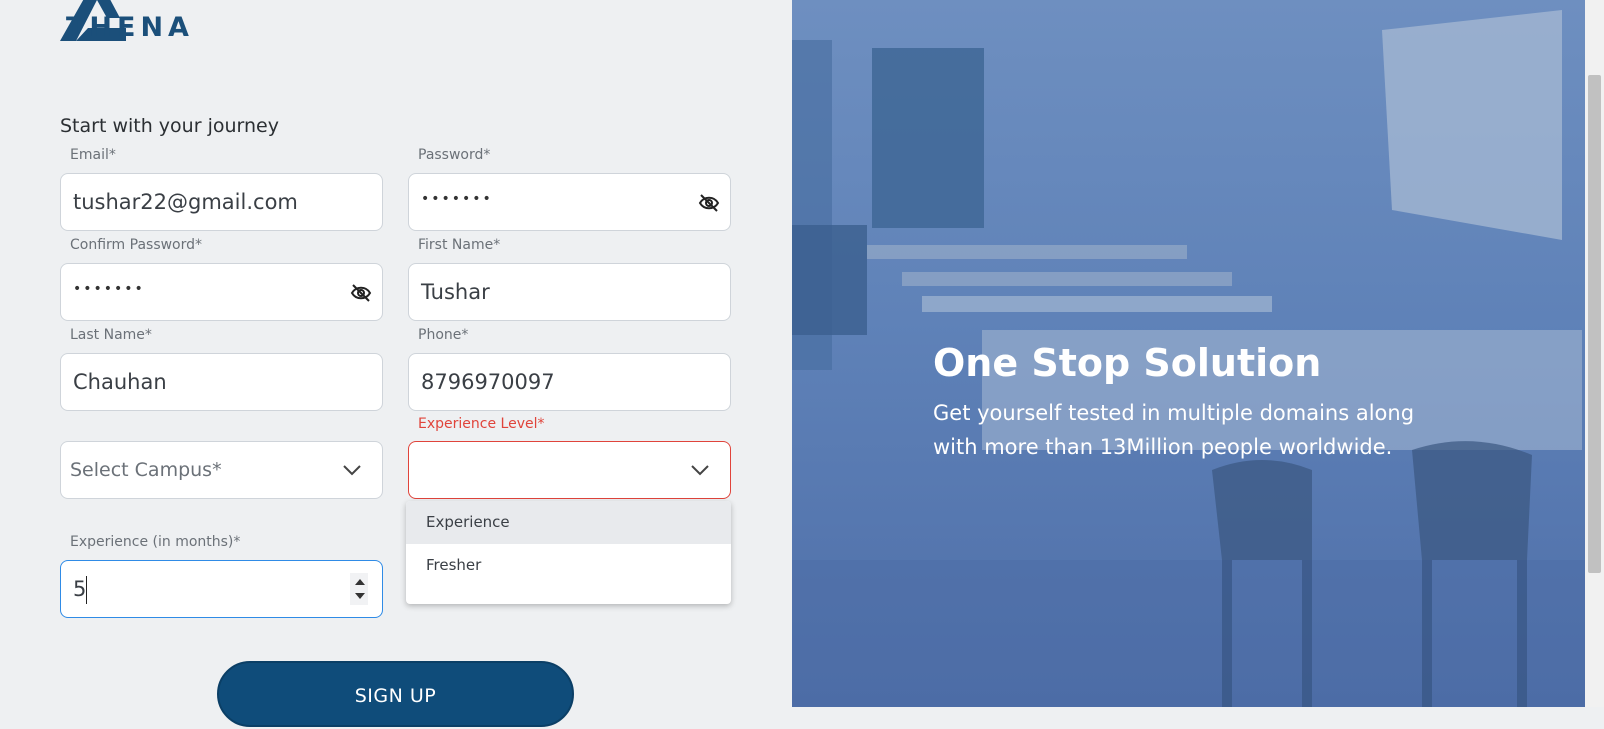 The width and height of the screenshot is (1604, 729). I want to click on hero-title: One Stop Solution, so click(1127, 363).